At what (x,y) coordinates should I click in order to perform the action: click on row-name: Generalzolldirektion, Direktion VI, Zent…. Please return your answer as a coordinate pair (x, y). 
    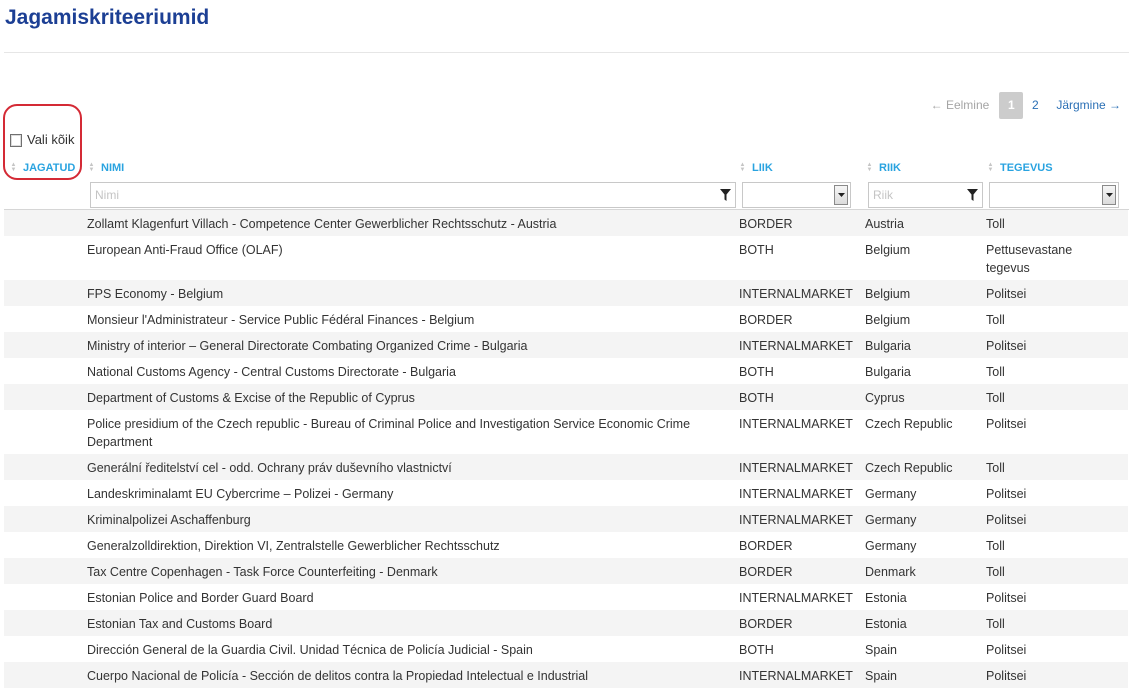
    Looking at the image, I should click on (293, 546).